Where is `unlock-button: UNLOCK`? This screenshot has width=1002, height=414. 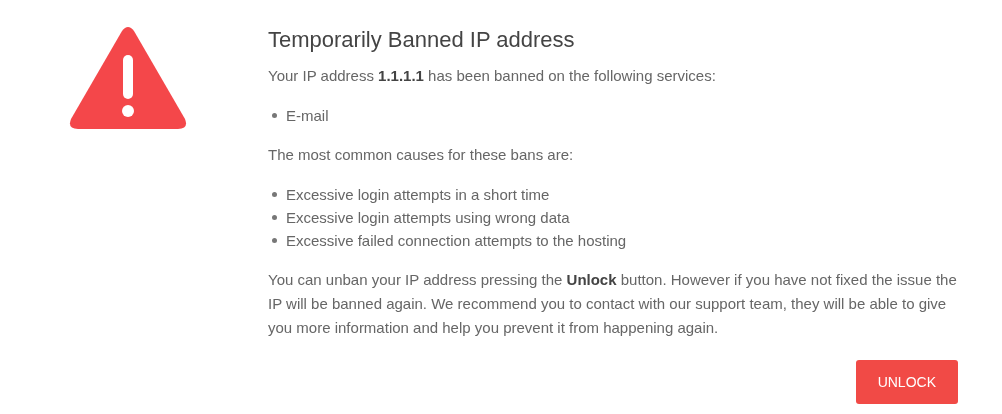 unlock-button: UNLOCK is located at coordinates (906, 382).